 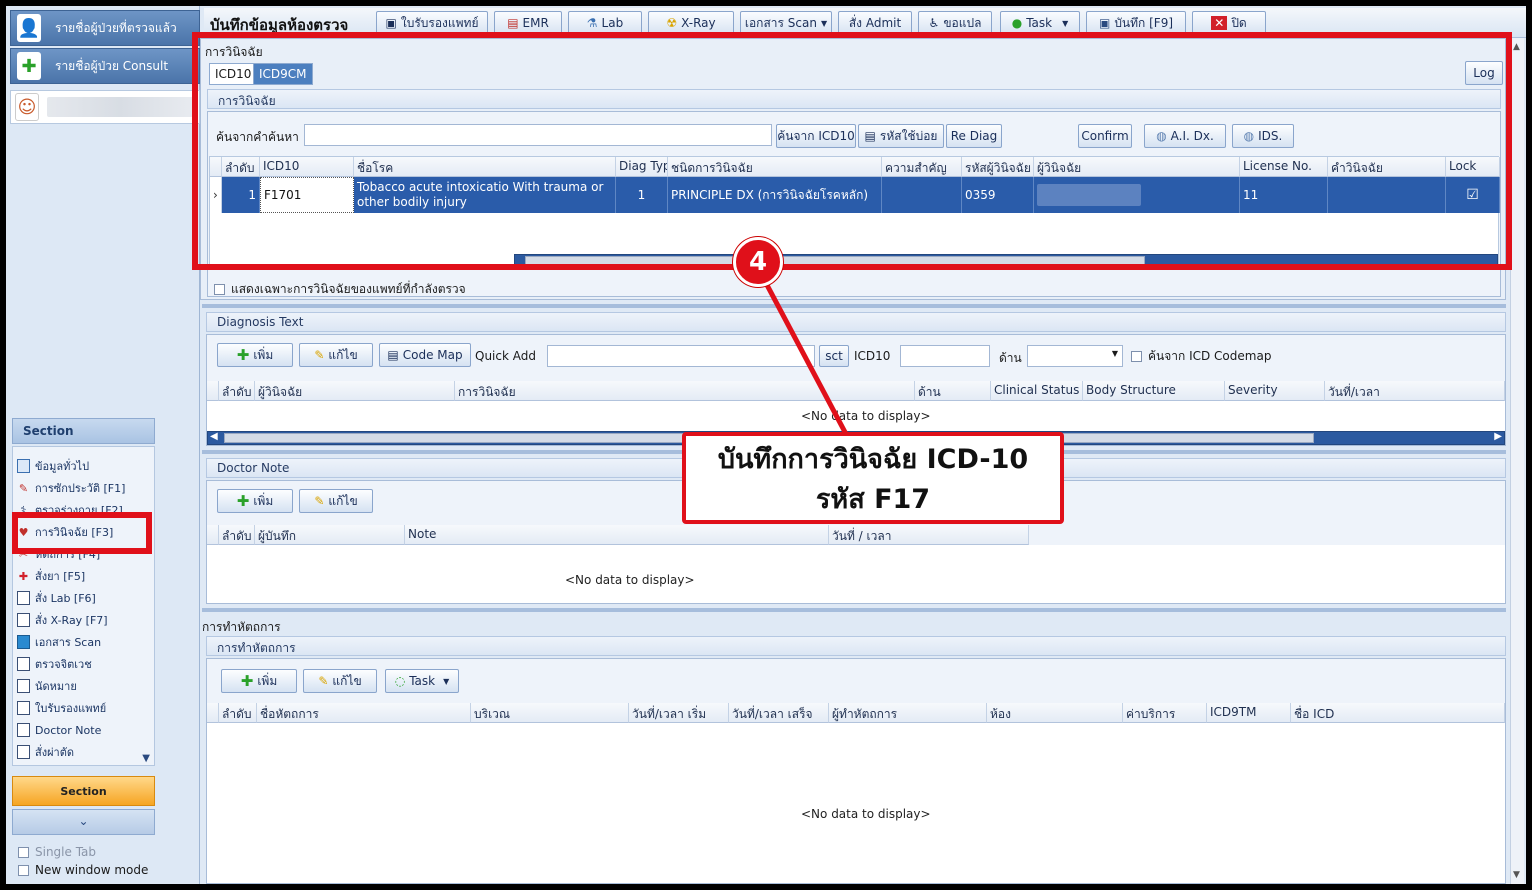 I want to click on note-nodata: <No data to display>, so click(x=630, y=580).